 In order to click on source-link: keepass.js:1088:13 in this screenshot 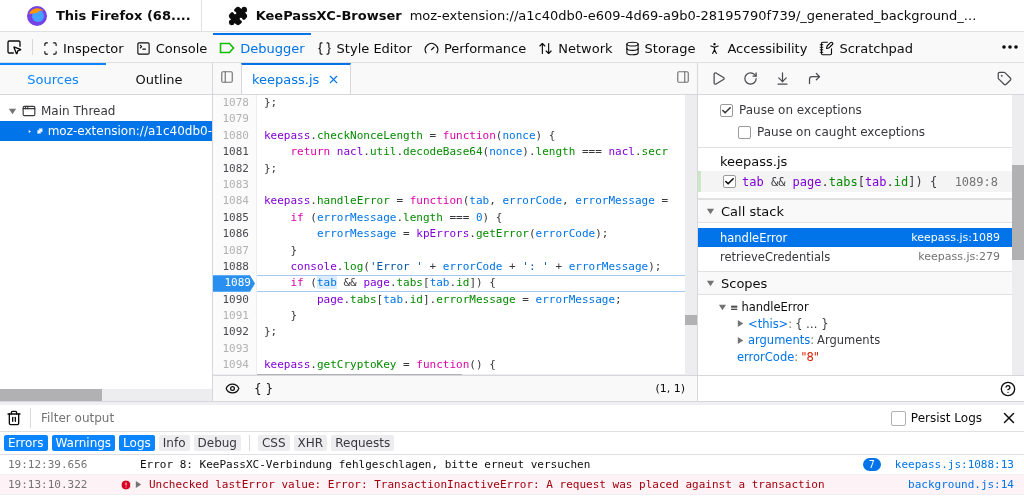, I will do `click(954, 464)`.